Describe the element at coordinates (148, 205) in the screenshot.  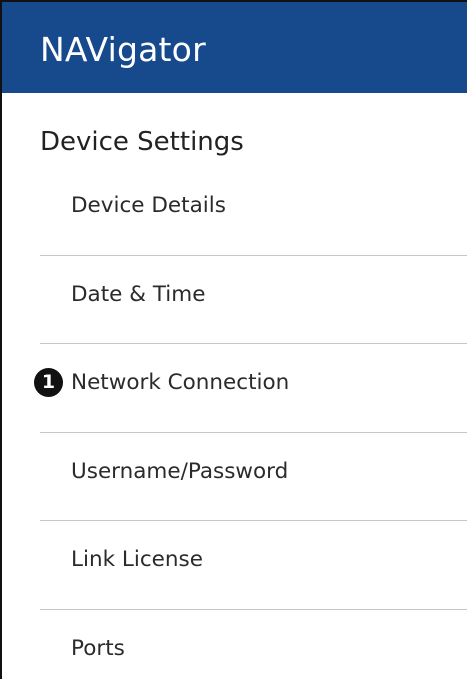
I see `menu-item-label: Device Details` at that location.